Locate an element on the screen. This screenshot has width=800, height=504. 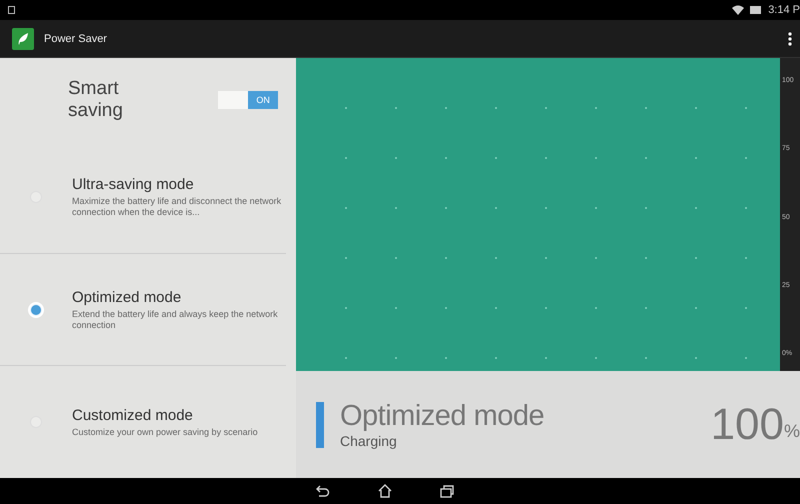
notification-icon is located at coordinates (11, 10).